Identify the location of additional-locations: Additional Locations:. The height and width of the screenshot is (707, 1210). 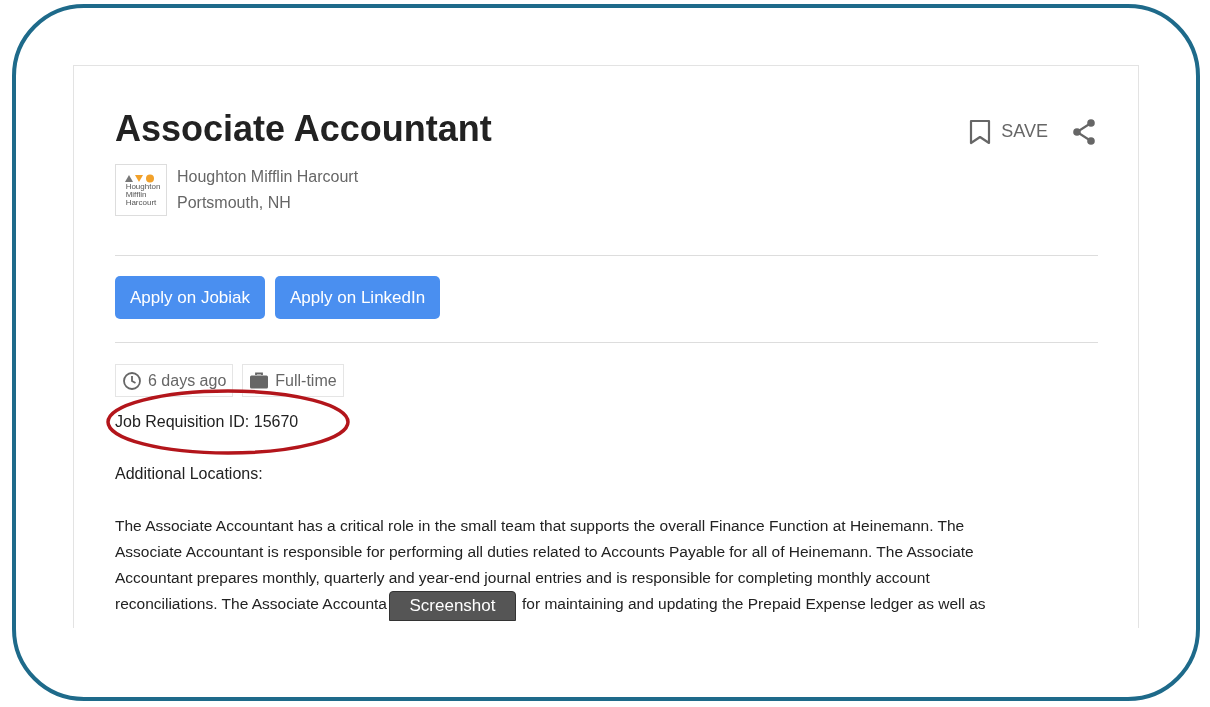
(189, 474).